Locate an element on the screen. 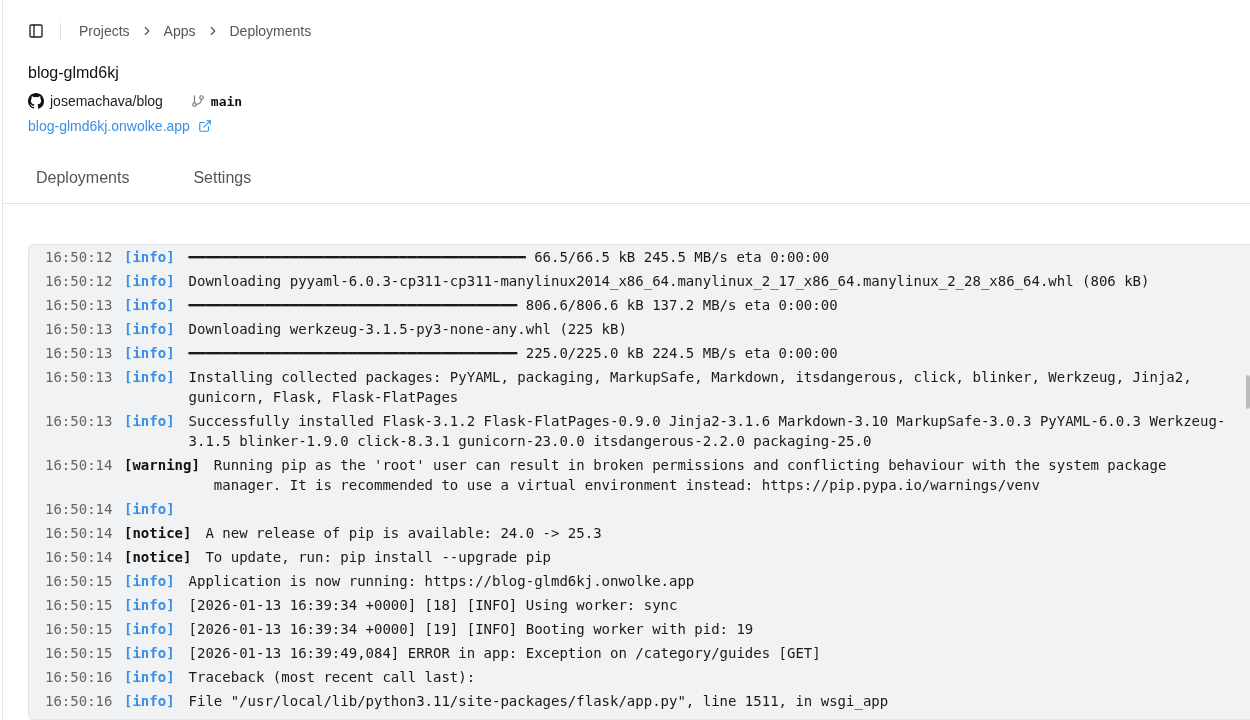 Image resolution: width=1250 pixels, height=720 pixels. breadcrumb-link: Deployments is located at coordinates (270, 31).